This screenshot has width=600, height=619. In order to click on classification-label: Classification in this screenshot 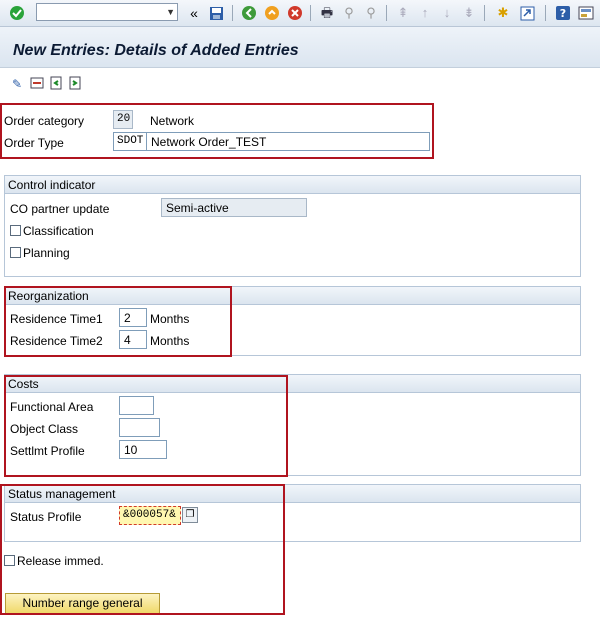, I will do `click(58, 231)`.